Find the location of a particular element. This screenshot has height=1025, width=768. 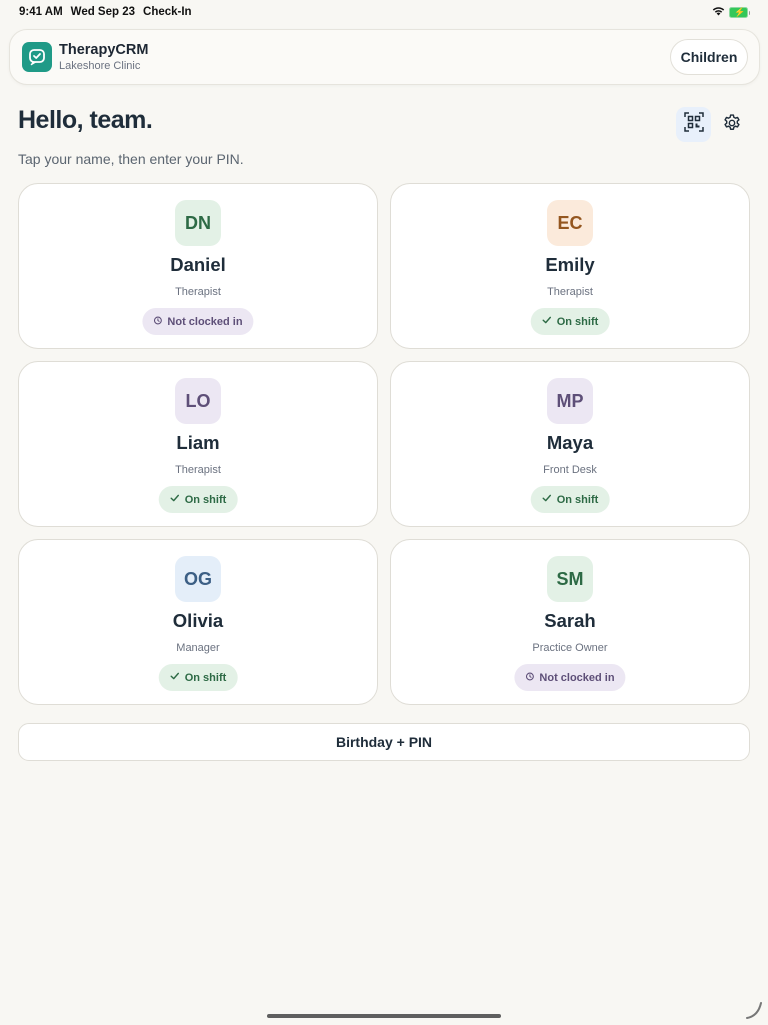

staff-name: Olivia is located at coordinates (198, 620).